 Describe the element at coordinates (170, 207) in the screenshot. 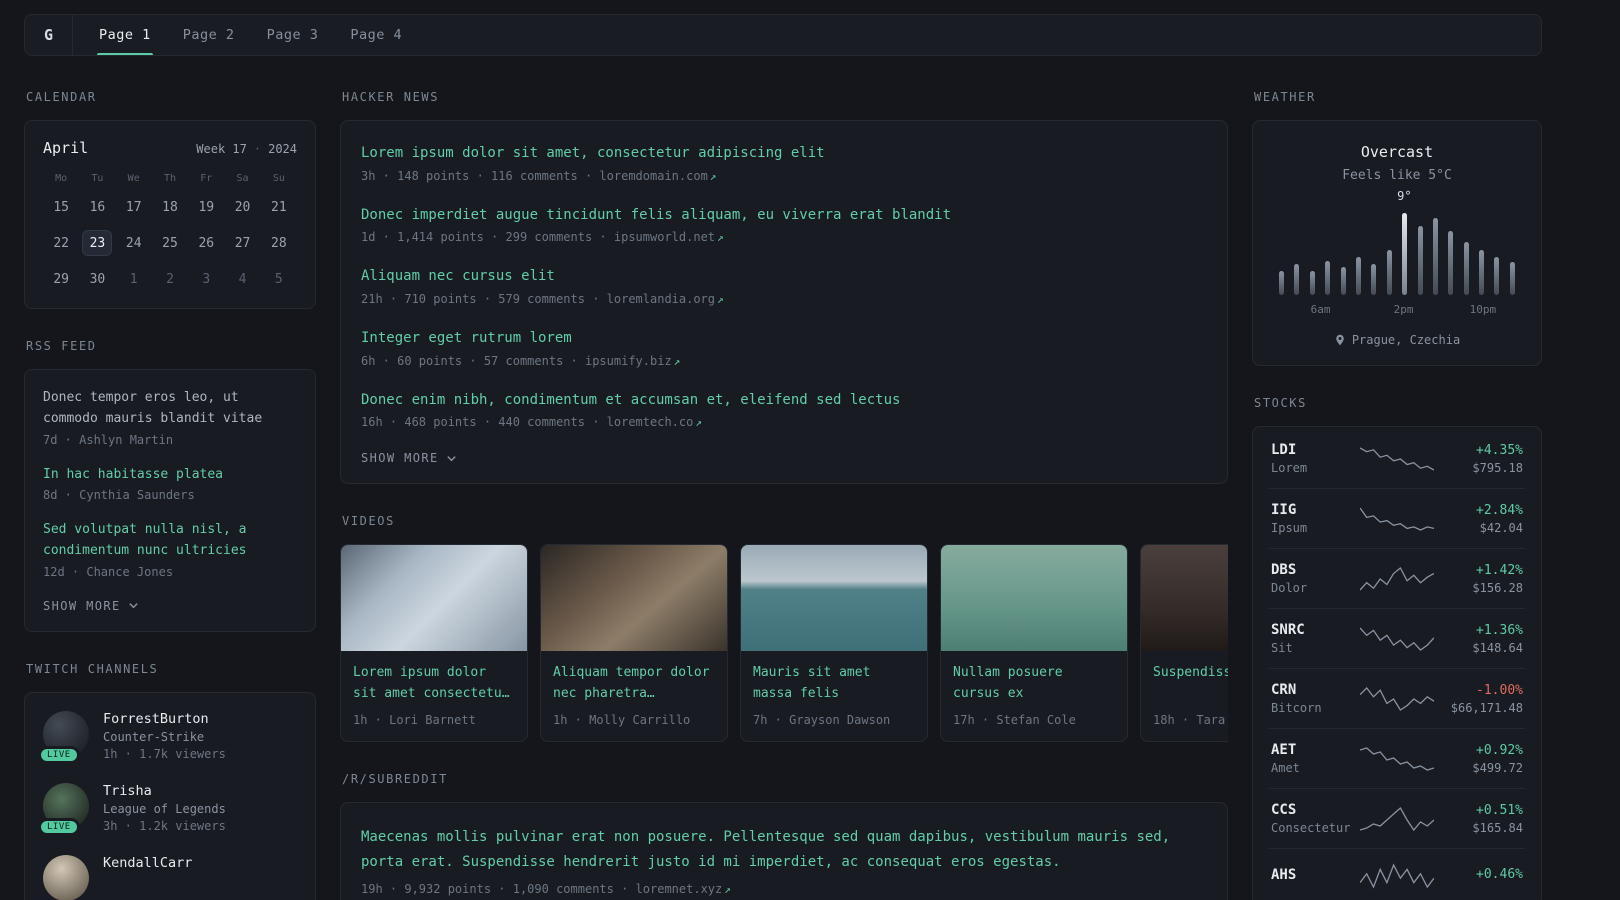

I see `calendar-day: 18` at that location.